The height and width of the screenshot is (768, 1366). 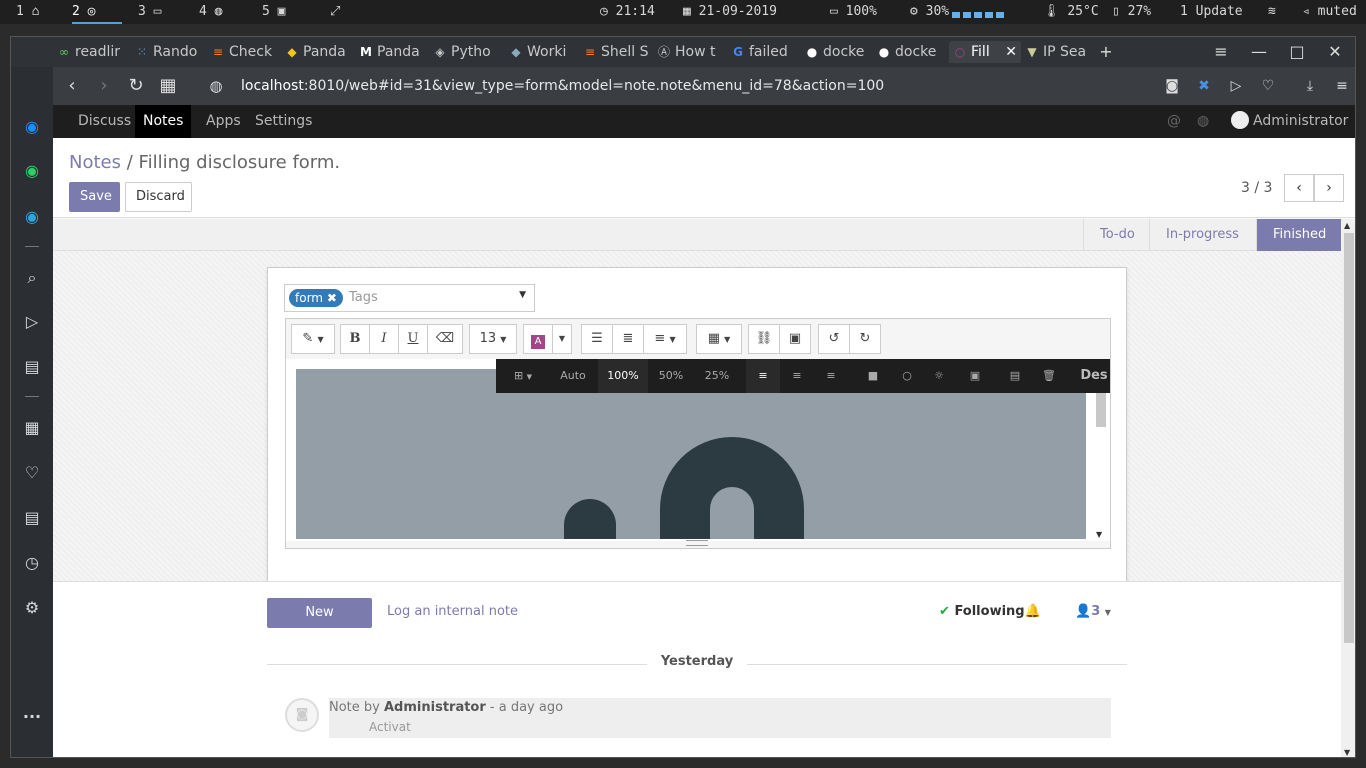 I want to click on image-icon: ▣, so click(x=795, y=339).